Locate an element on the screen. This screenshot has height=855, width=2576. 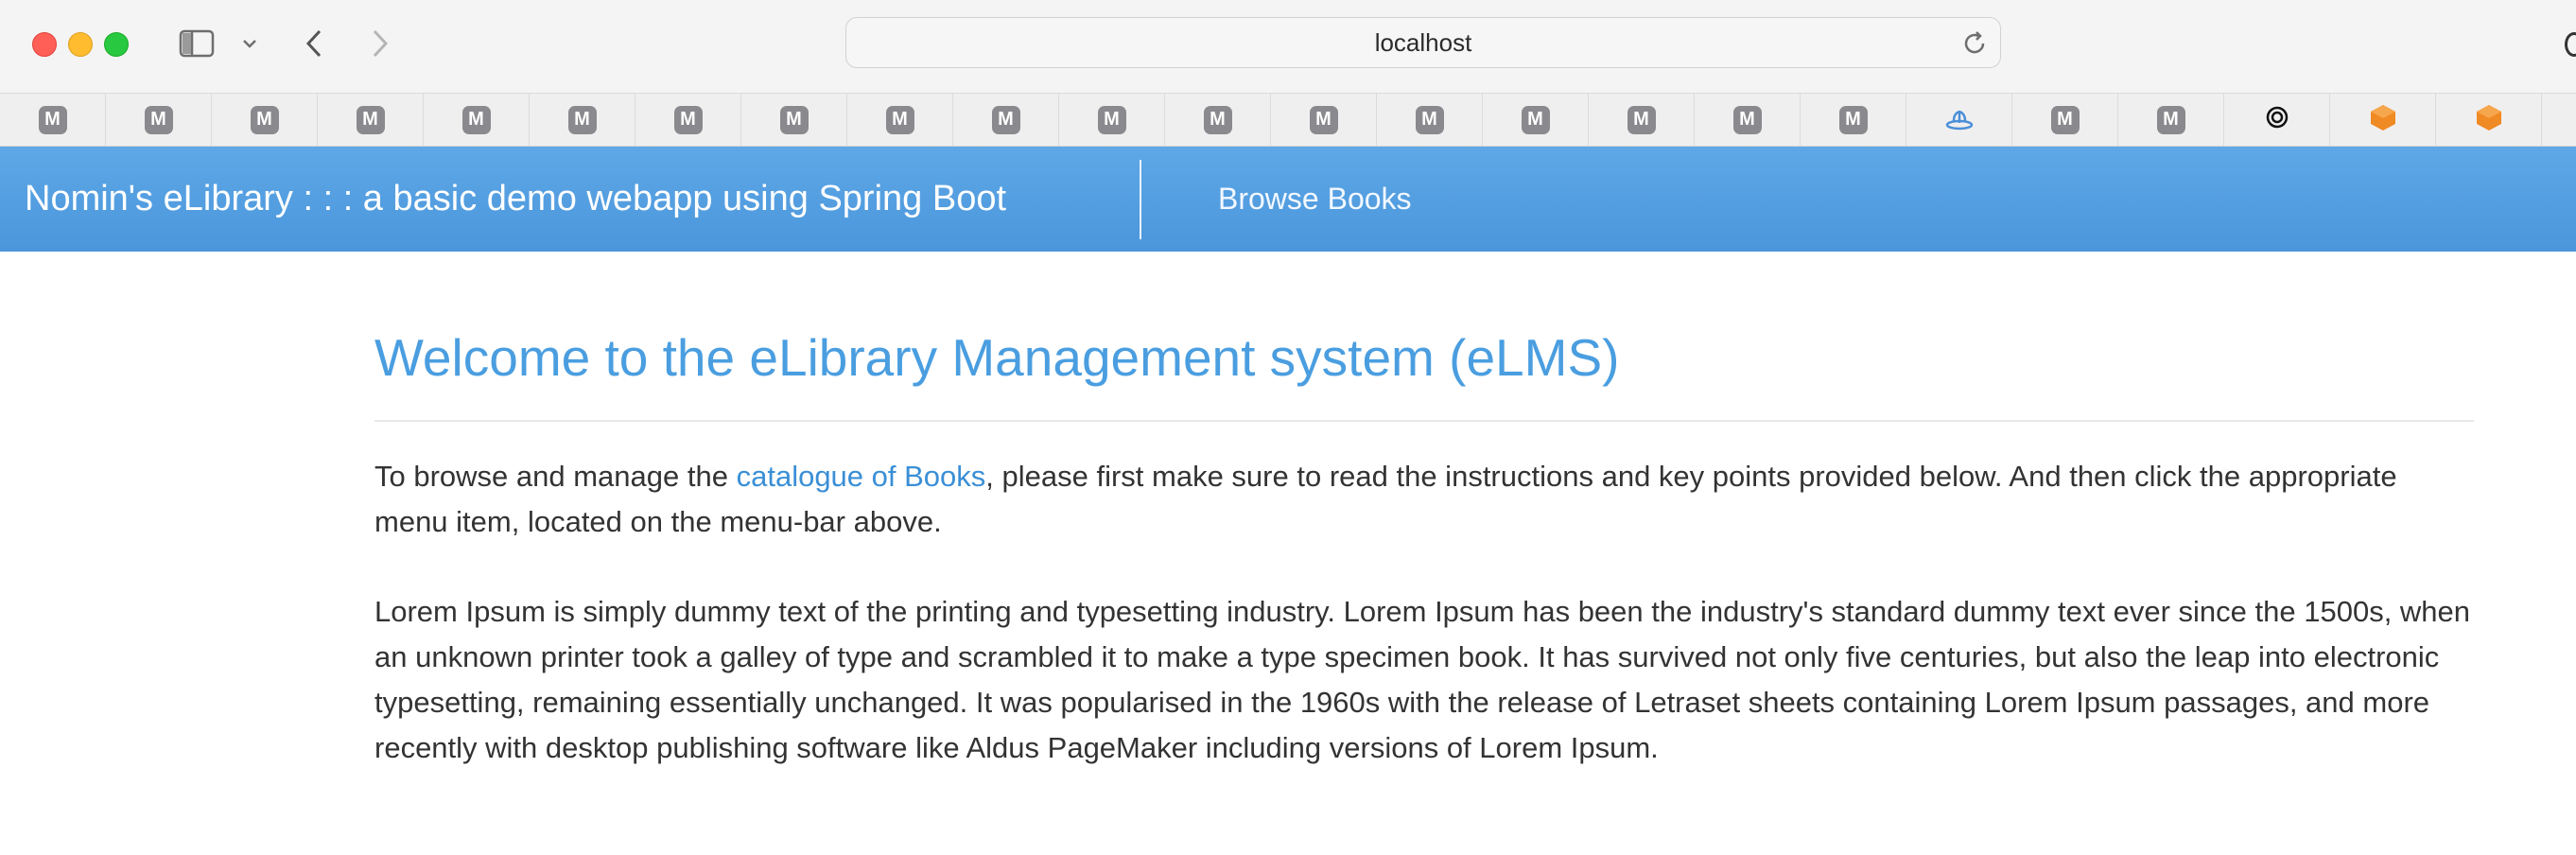
intro-text-before: To browse and manage the is located at coordinates (555, 476).